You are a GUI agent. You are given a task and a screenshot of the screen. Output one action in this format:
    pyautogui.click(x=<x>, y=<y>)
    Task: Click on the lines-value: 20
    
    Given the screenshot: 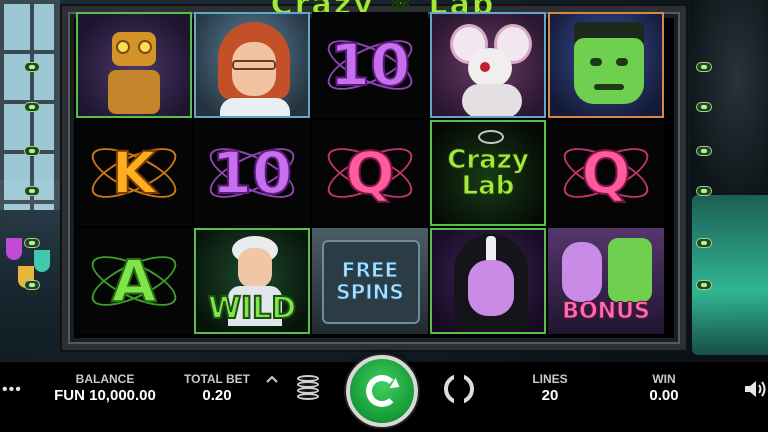 What is the action you would take?
    pyautogui.click(x=550, y=395)
    